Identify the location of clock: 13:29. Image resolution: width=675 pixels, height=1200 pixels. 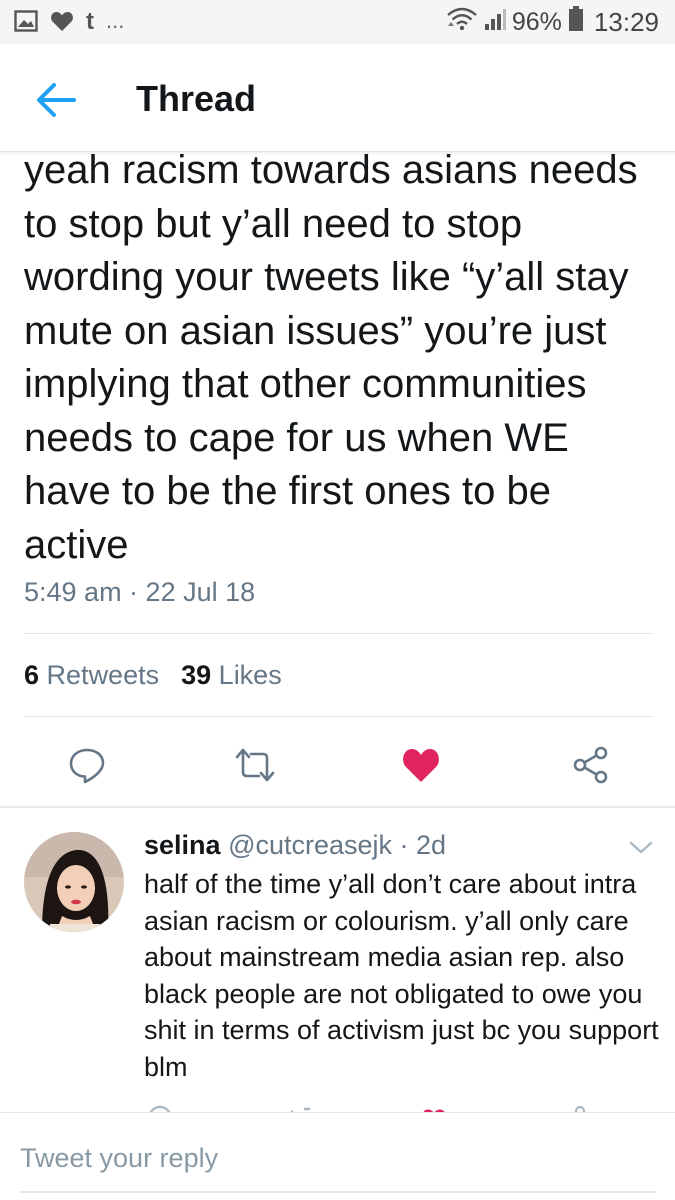
(626, 22).